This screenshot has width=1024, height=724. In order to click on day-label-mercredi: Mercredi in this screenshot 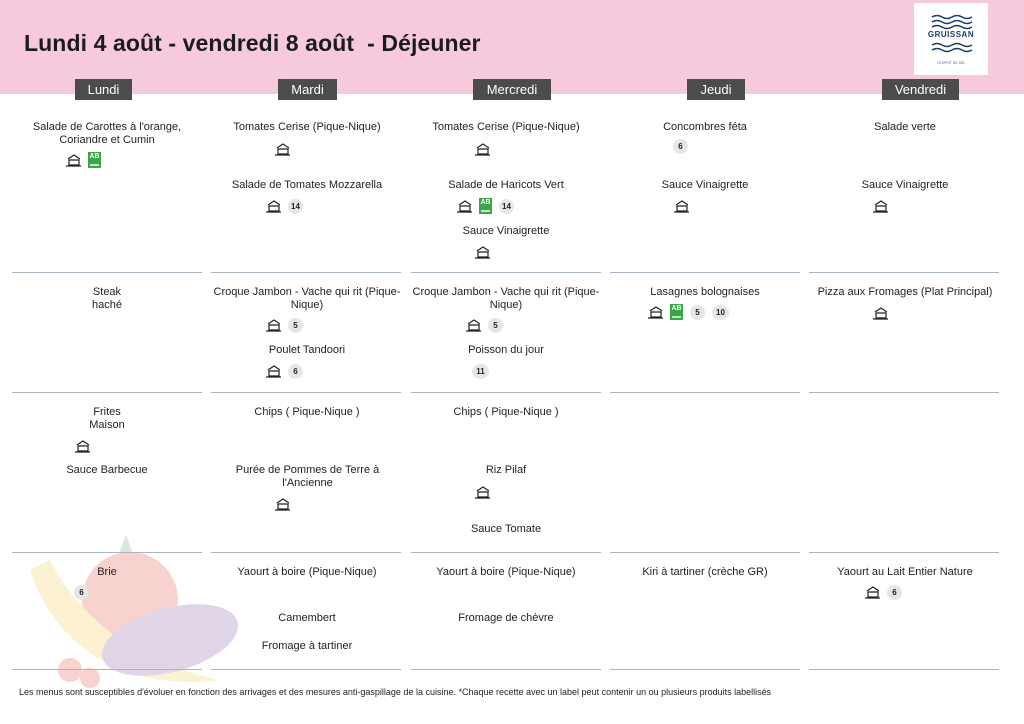, I will do `click(512, 89)`.